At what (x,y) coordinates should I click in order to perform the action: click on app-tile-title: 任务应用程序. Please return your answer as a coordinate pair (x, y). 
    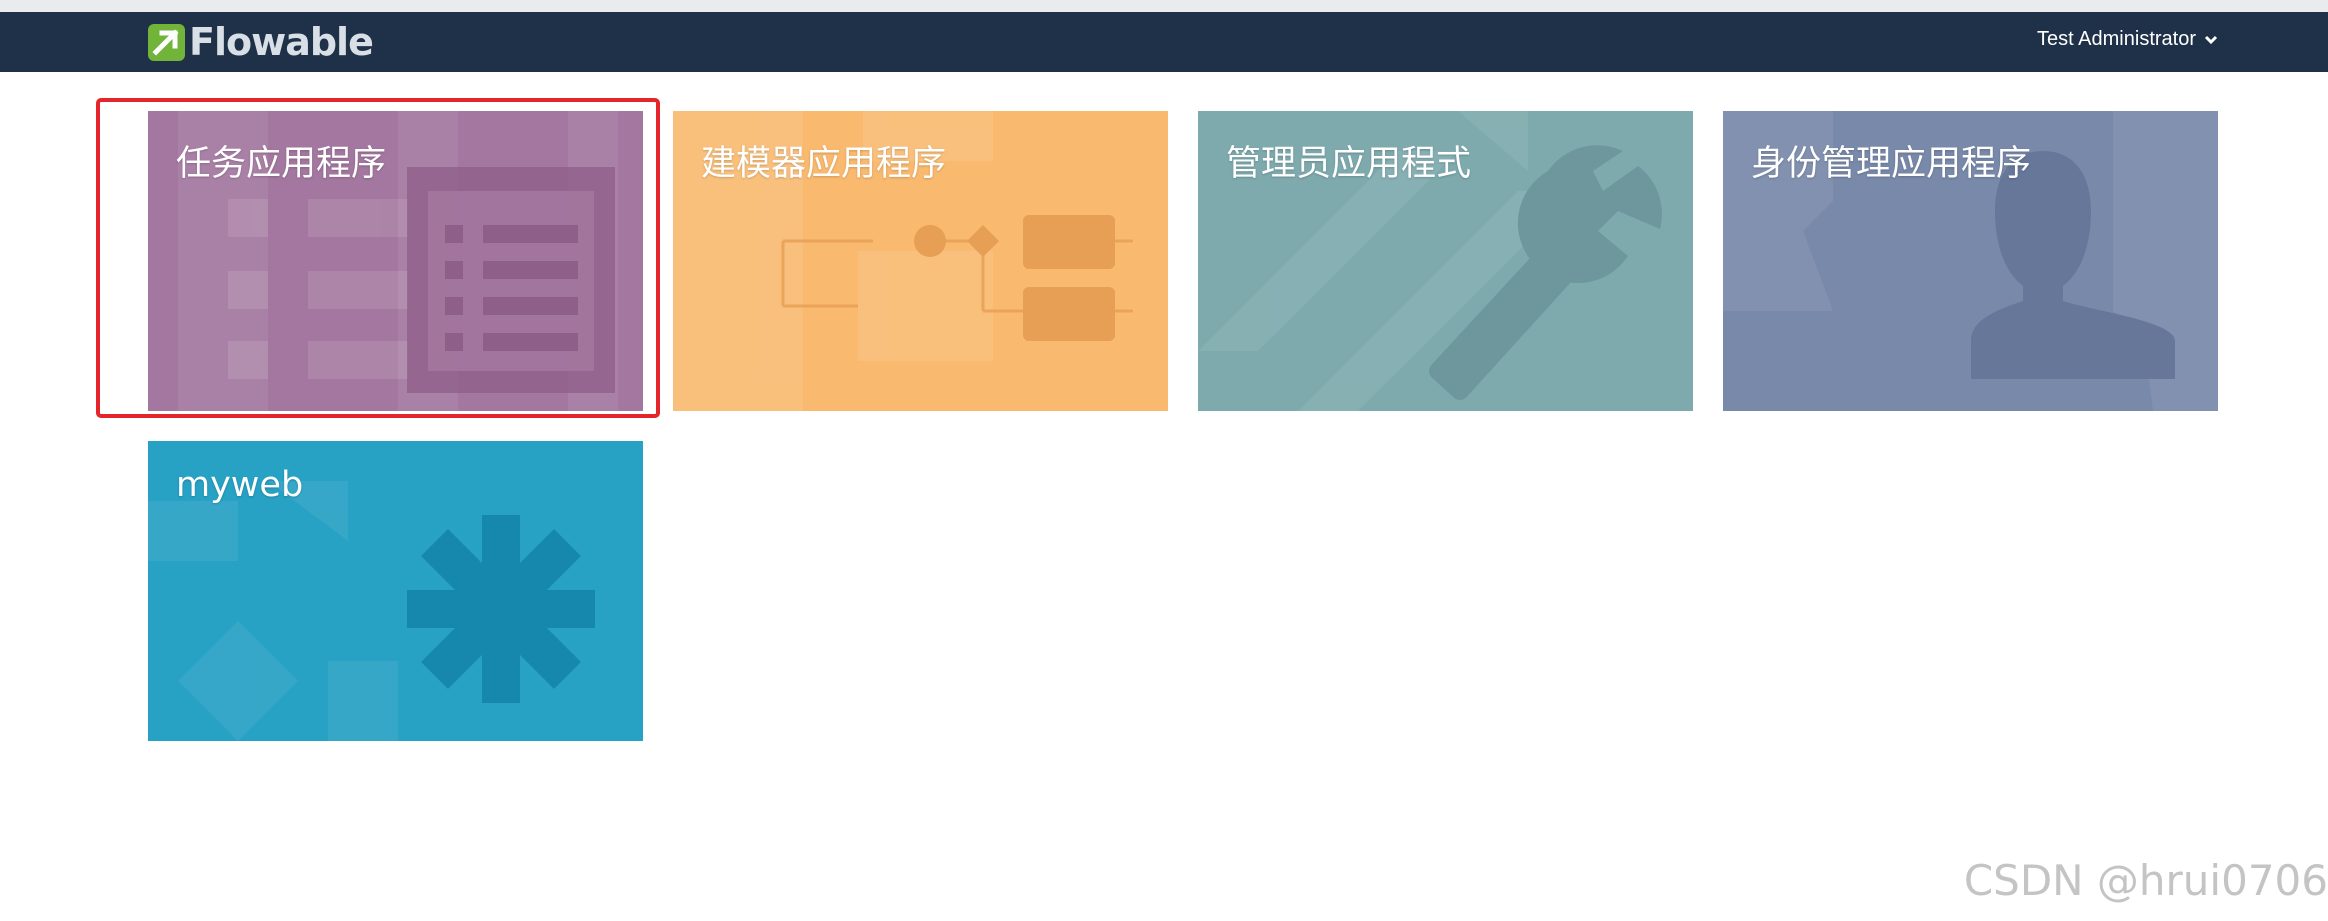
    Looking at the image, I should click on (281, 164).